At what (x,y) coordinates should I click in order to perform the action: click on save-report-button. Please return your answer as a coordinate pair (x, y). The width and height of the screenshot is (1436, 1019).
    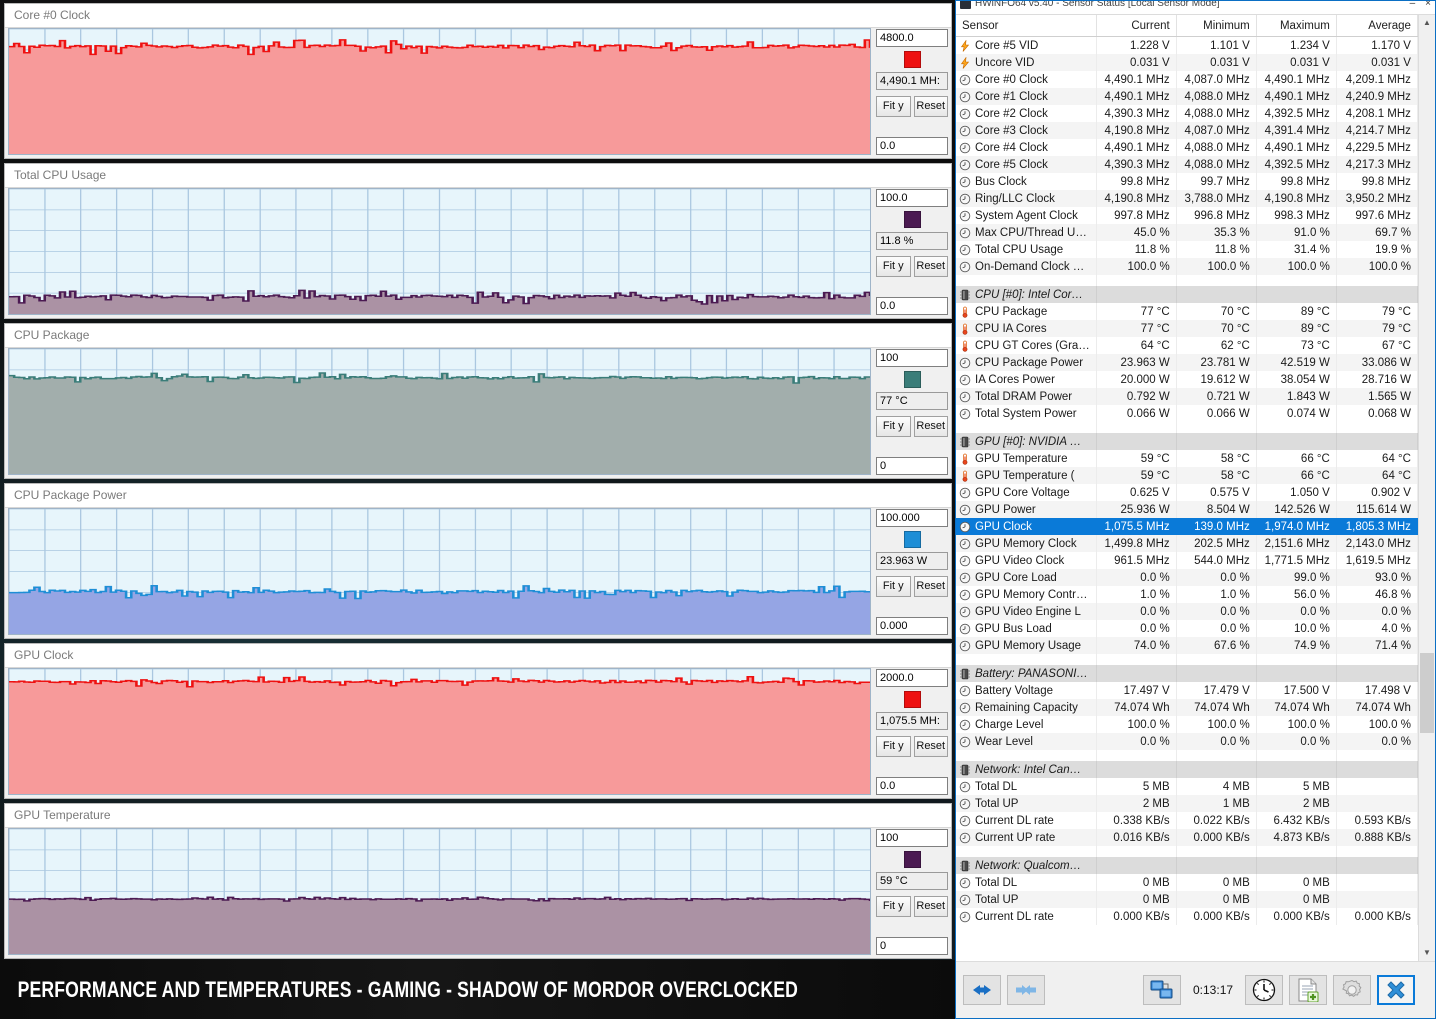
    Looking at the image, I should click on (1308, 990).